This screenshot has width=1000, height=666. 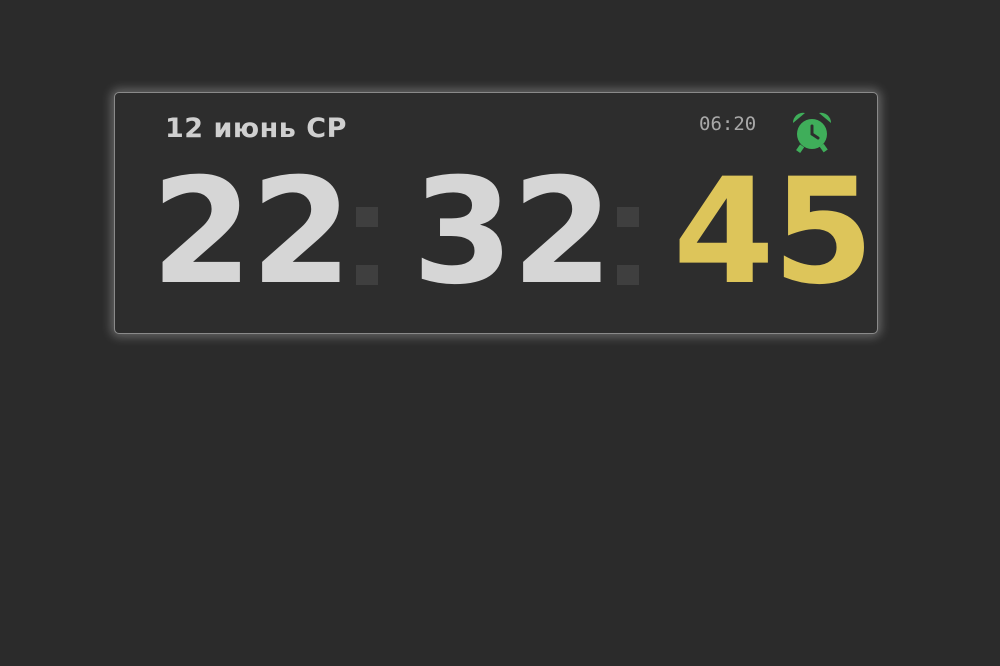 What do you see at coordinates (727, 124) in the screenshot?
I see `alarm-time: 06:20` at bounding box center [727, 124].